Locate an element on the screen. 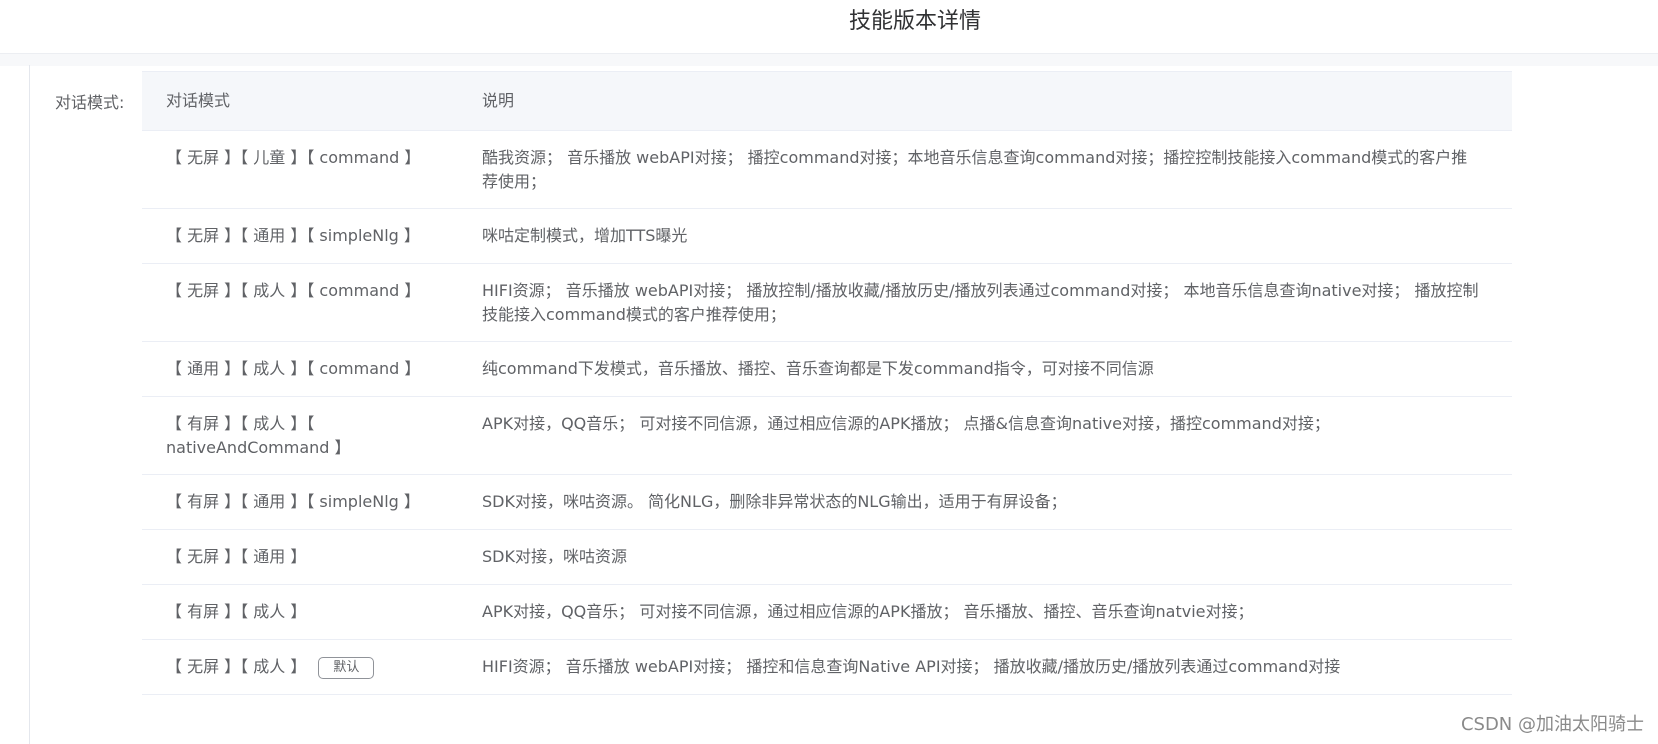 This screenshot has width=1658, height=744. left-divider is located at coordinates (29, 404).